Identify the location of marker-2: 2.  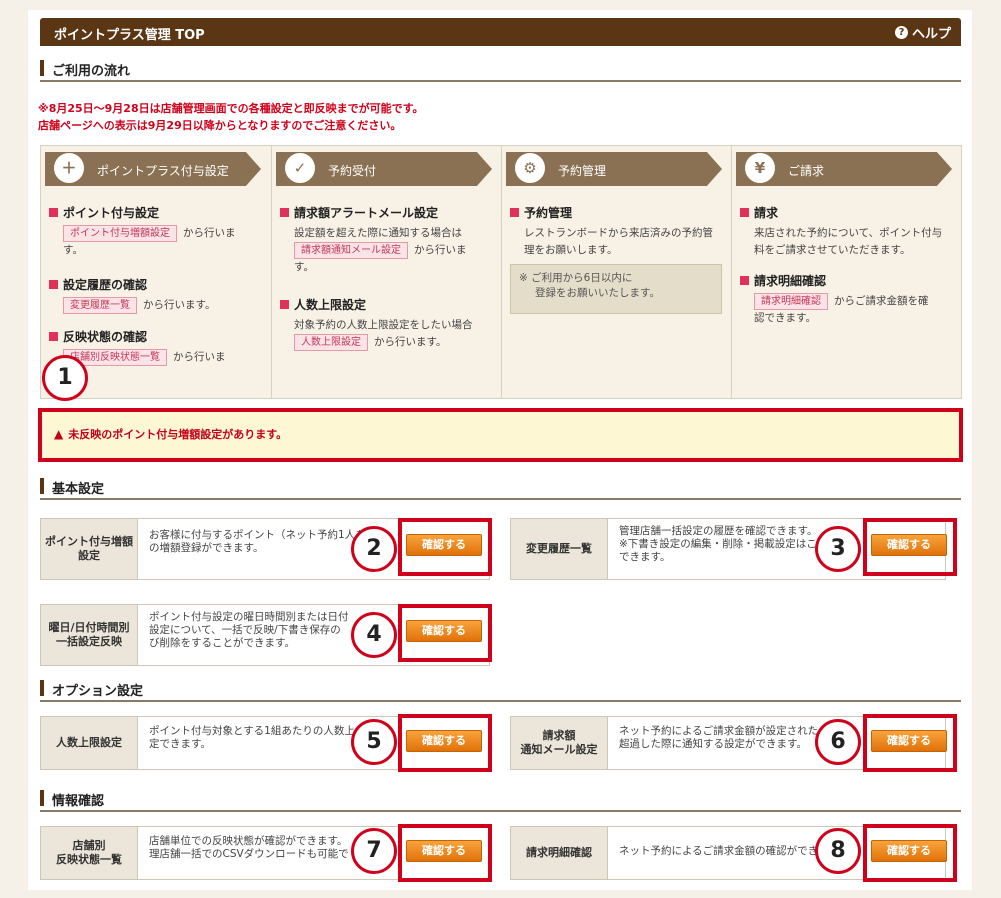
(374, 549).